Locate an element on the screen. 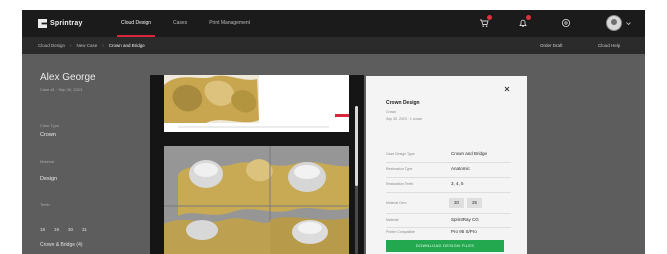 The height and width of the screenshot is (254, 667). detail-value: 3, 4, 5 is located at coordinates (457, 183).